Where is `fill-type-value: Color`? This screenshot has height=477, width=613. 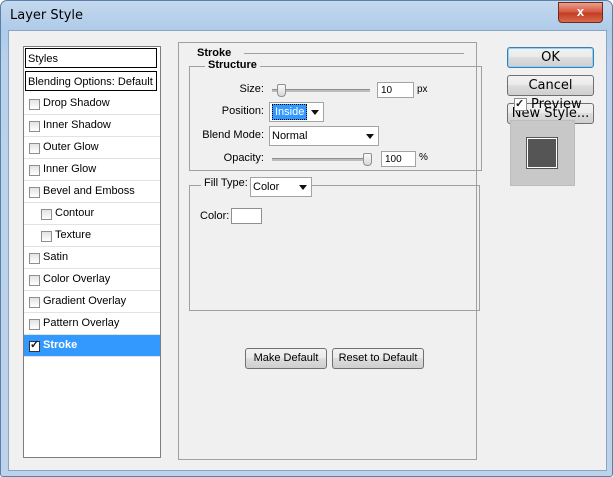
fill-type-value: Color is located at coordinates (266, 187).